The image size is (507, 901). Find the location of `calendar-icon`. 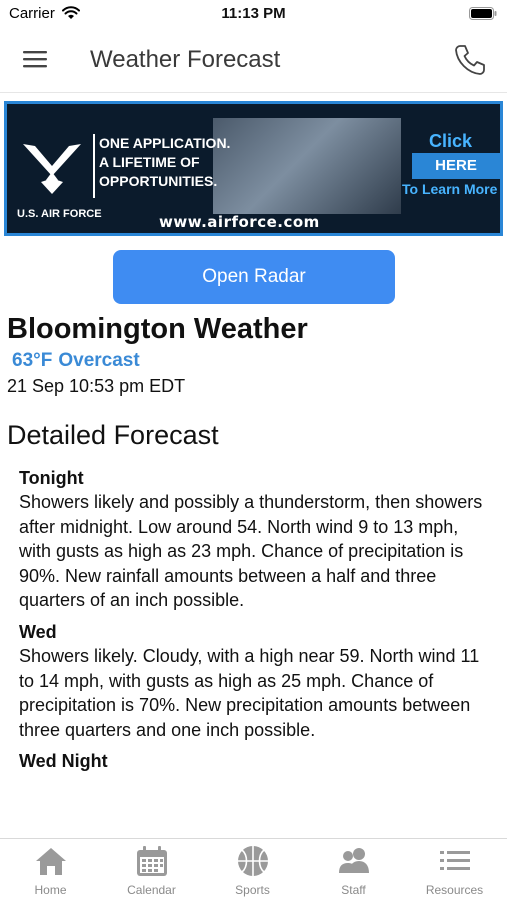

calendar-icon is located at coordinates (152, 861).